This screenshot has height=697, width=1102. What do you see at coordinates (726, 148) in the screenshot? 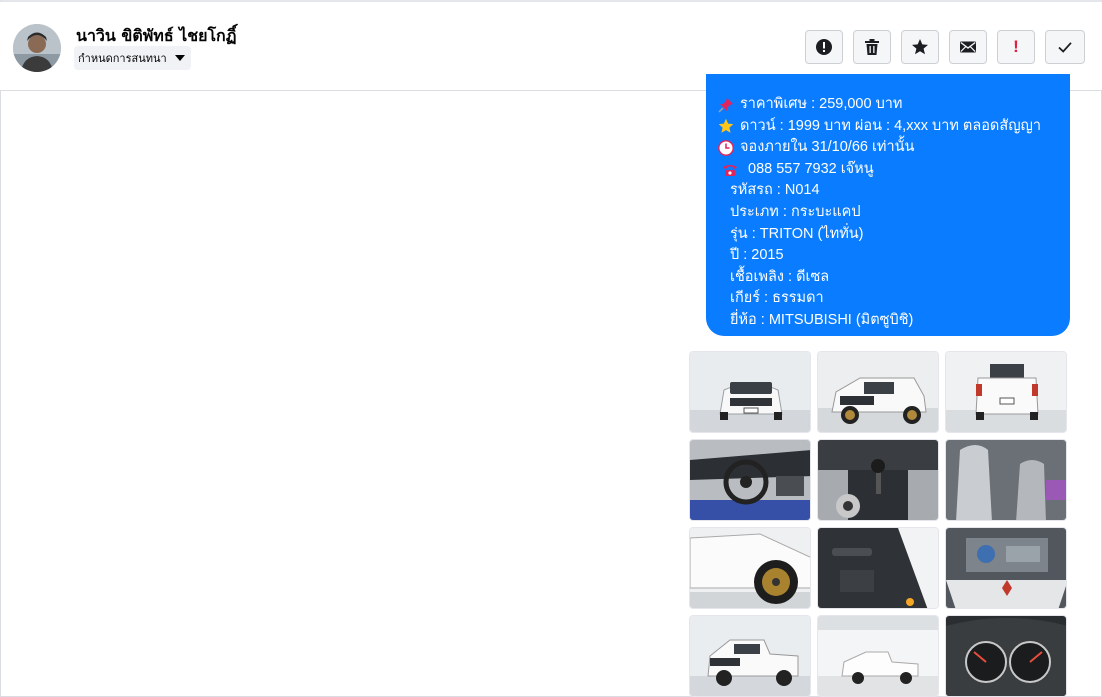
I see `clock-icon` at bounding box center [726, 148].